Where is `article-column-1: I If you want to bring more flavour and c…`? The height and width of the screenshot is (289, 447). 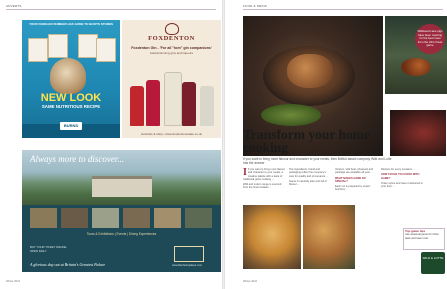
article-column-1: I If you want to bring more flavour and c… is located at coordinates (264, 178).